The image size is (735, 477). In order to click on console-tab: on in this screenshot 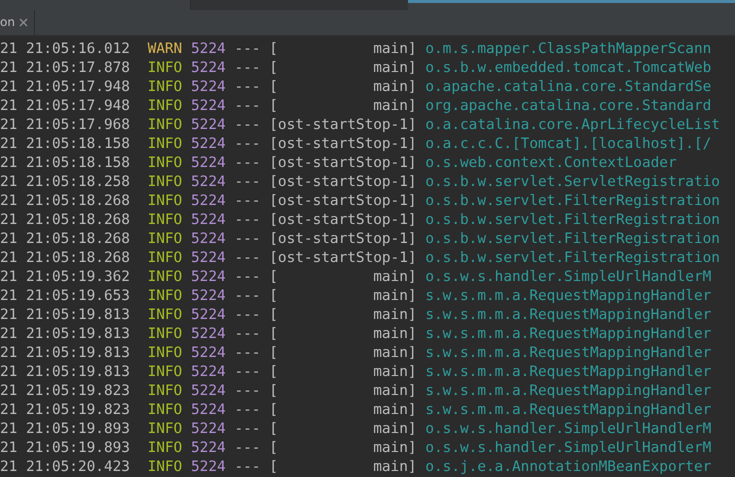, I will do `click(17, 22)`.